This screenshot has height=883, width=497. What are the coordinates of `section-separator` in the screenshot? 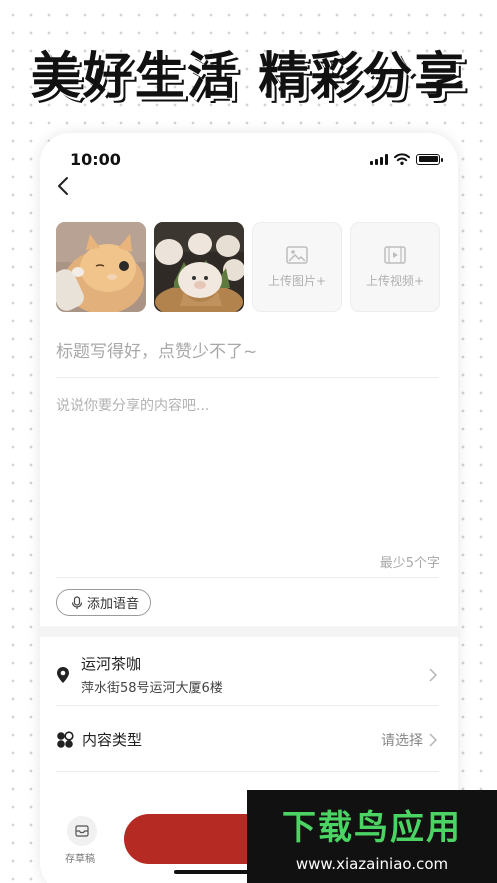 It's located at (249, 631).